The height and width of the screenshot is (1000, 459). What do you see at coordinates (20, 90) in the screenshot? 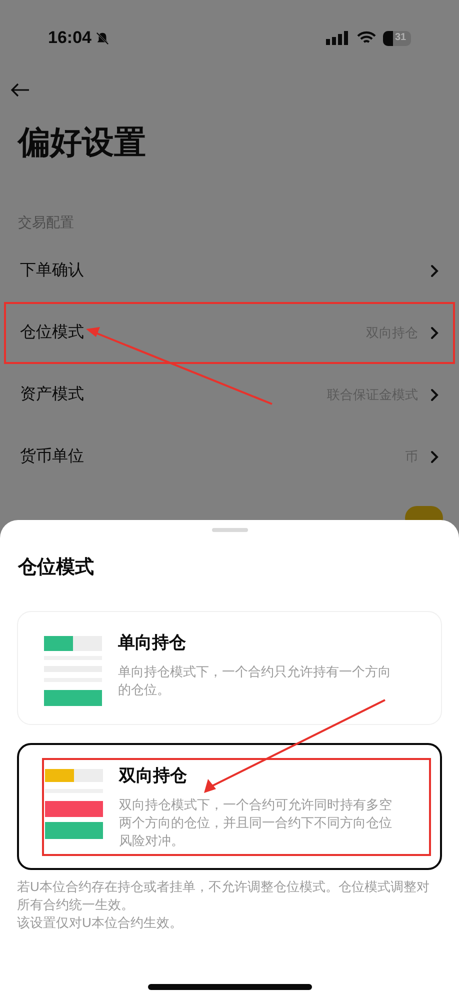
I see `back-arrow-icon` at bounding box center [20, 90].